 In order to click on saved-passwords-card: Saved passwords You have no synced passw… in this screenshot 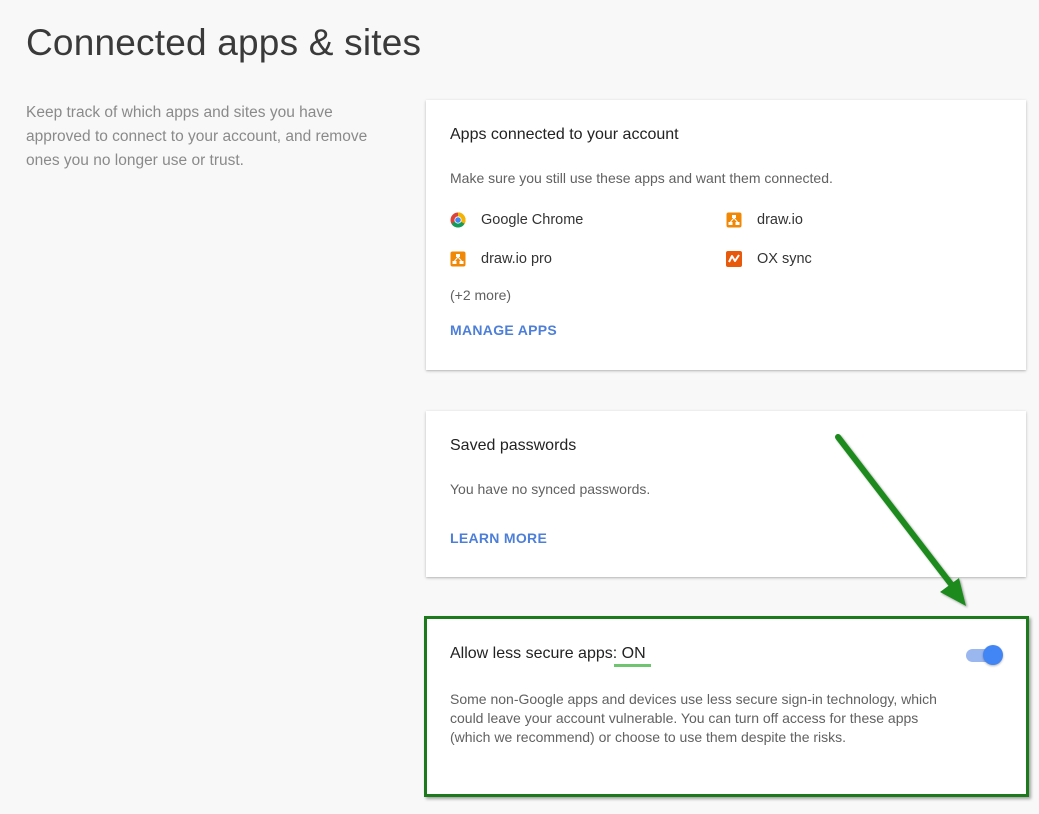, I will do `click(726, 494)`.